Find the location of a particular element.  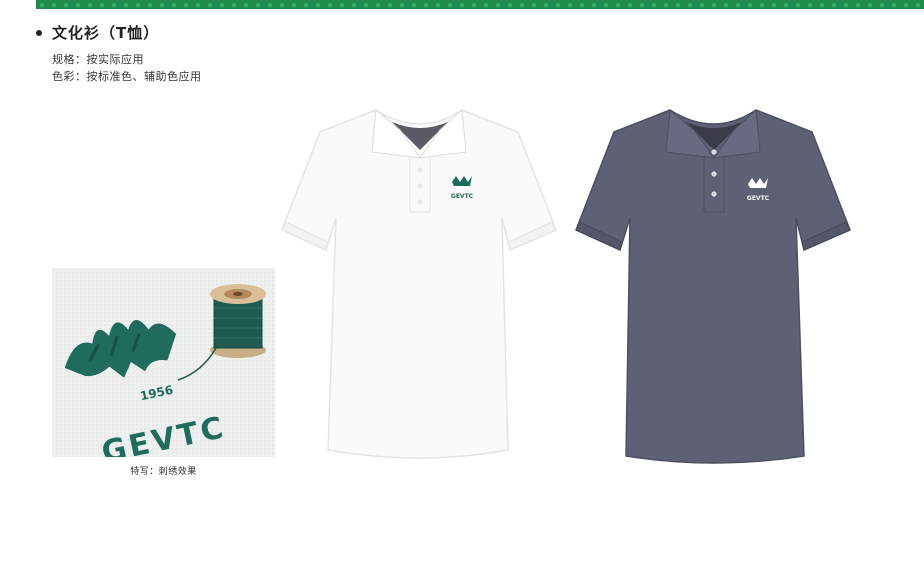

spec-size-line: 规格：按实际应用 is located at coordinates (98, 59).